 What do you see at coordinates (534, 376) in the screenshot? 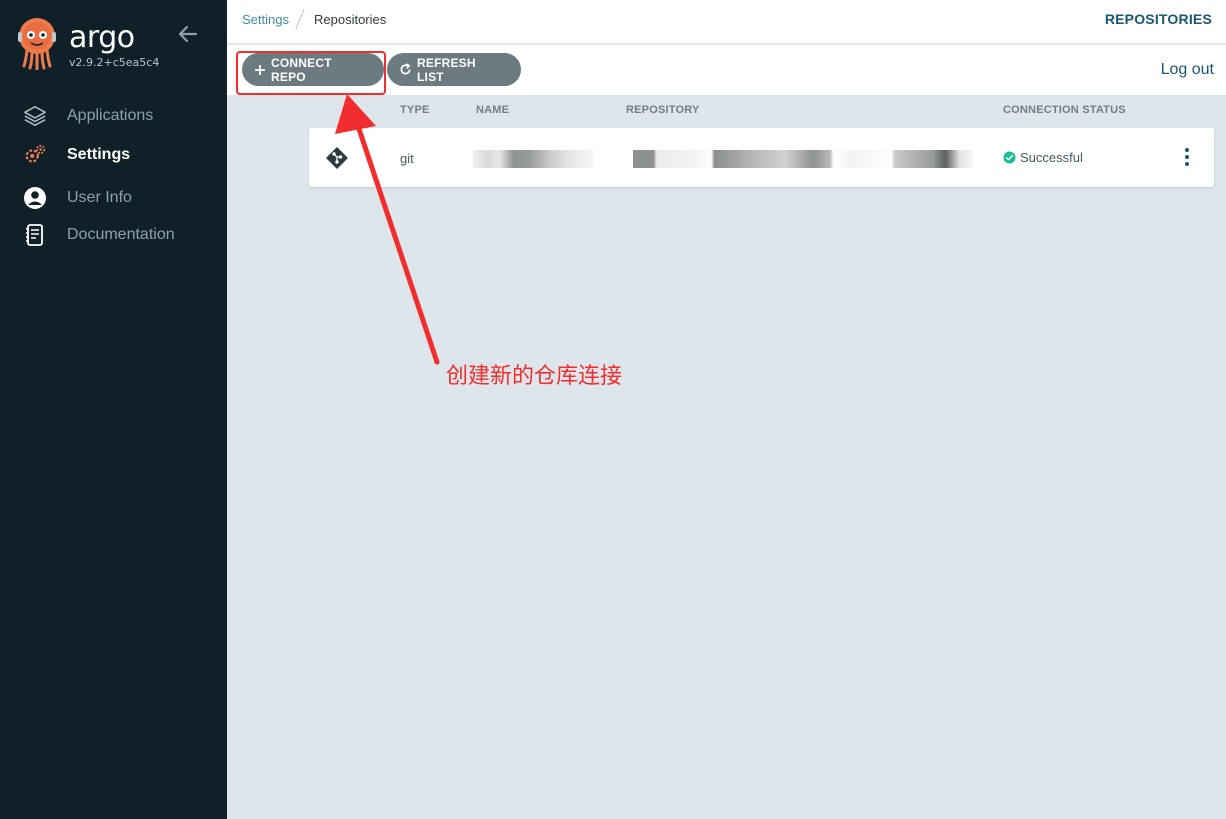
I see `annotation-text: 创建新的仓库连接` at bounding box center [534, 376].